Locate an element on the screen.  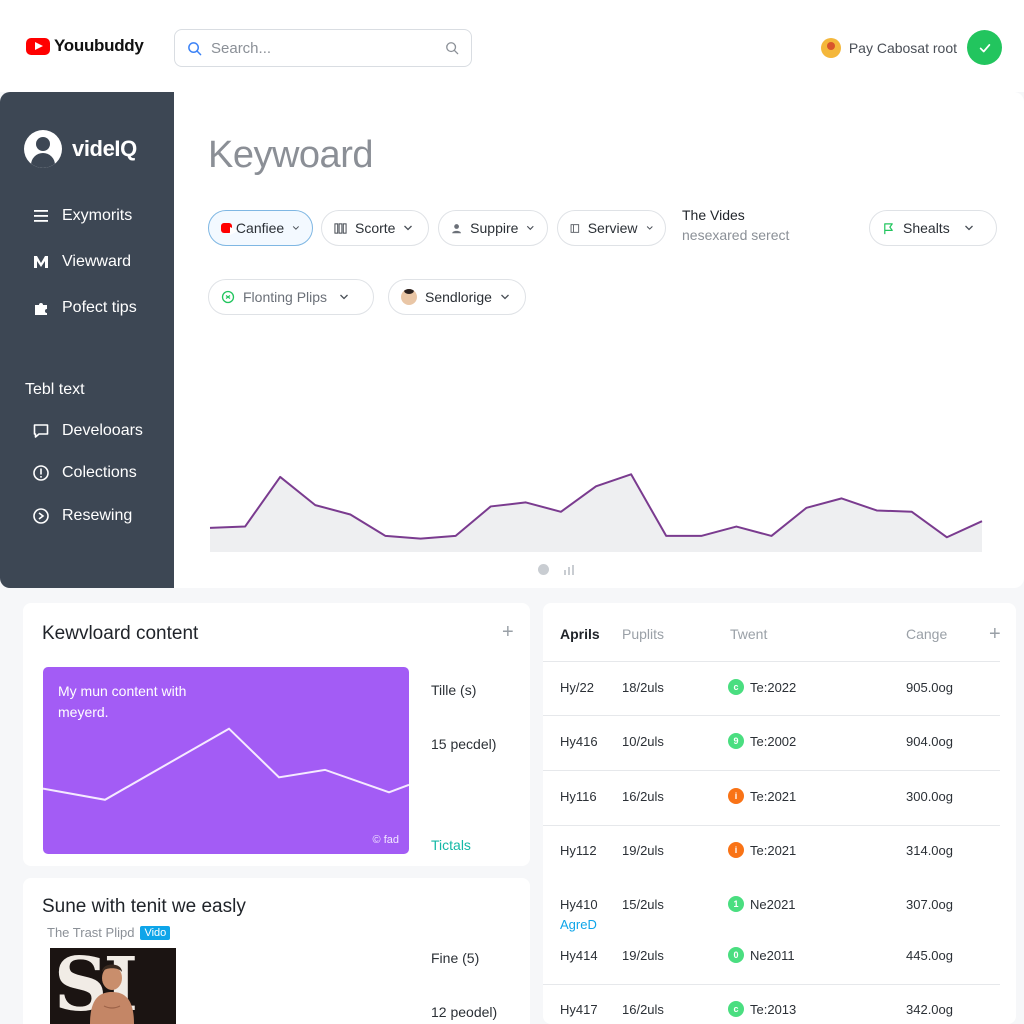
cell-twent: 0 Ne2011 is located at coordinates (761, 955).